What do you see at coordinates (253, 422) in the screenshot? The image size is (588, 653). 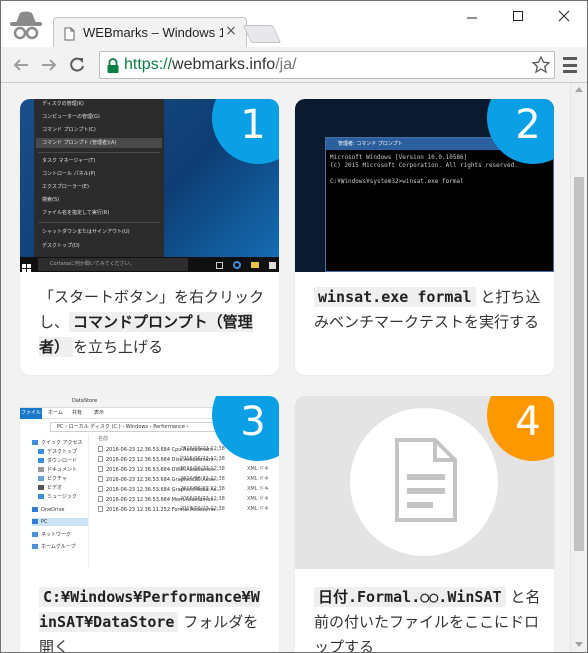 I see `step-number: 3` at bounding box center [253, 422].